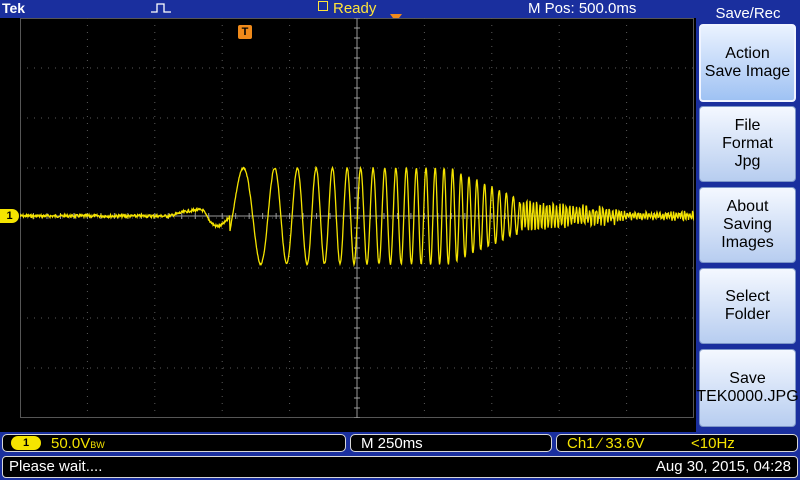  I want to click on save-file-button: Save TEK0000.JPG, so click(747, 388).